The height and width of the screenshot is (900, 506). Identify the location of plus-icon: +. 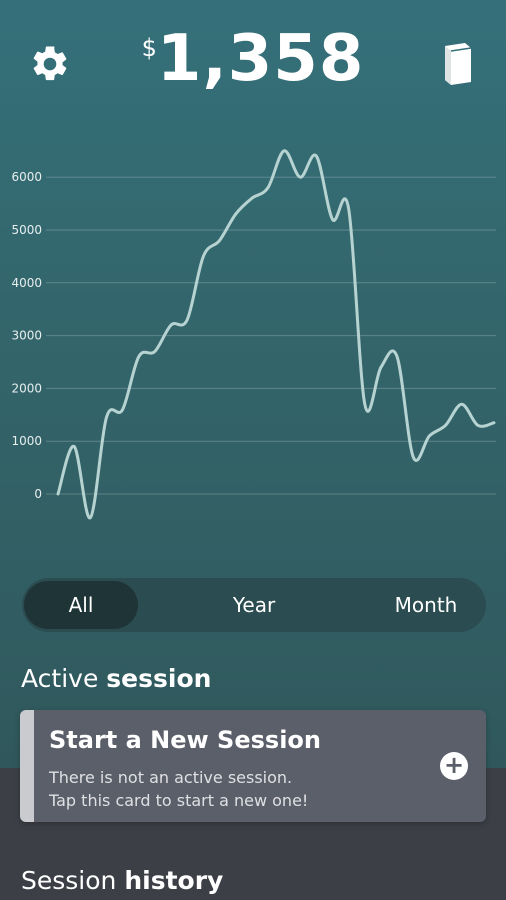
(454, 766).